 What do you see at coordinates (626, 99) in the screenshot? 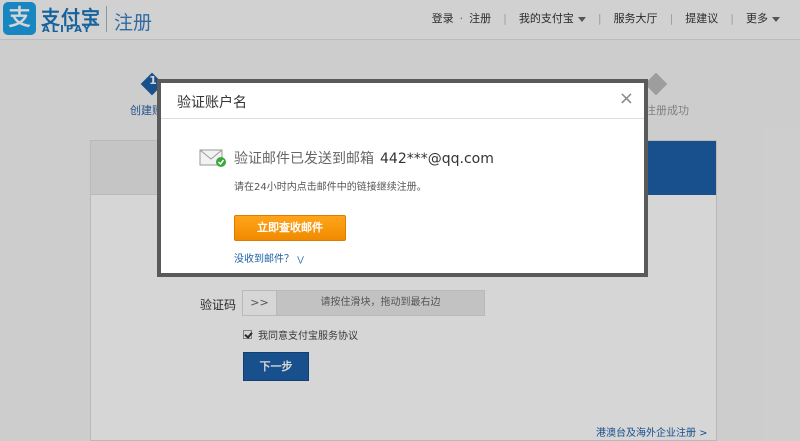
I see `close-icon: ×` at bounding box center [626, 99].